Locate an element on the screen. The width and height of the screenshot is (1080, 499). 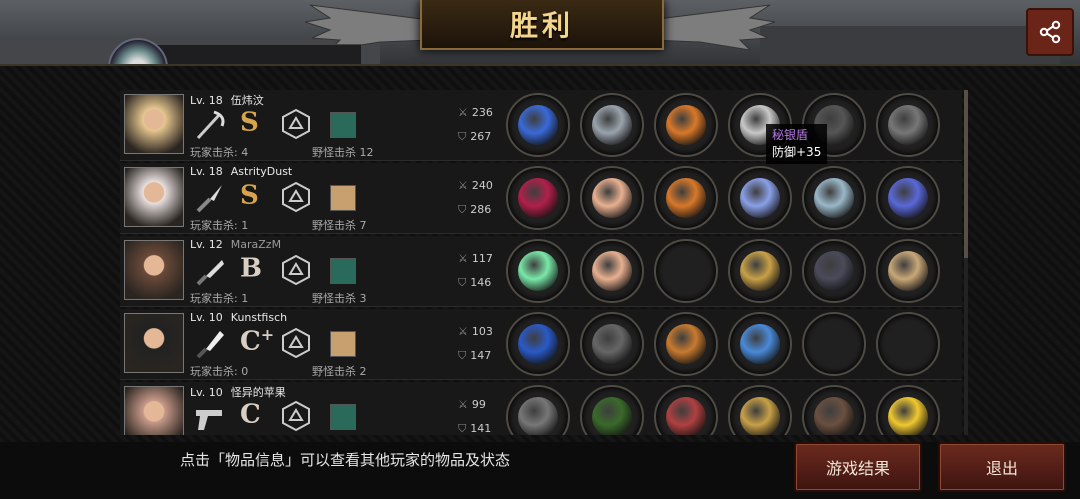
player-row: Lv. 12 MaraZzM B 玩家击杀: 1 野怪击杀 3 ⚔ 117 ⛉ 146 is located at coordinates (541, 271).